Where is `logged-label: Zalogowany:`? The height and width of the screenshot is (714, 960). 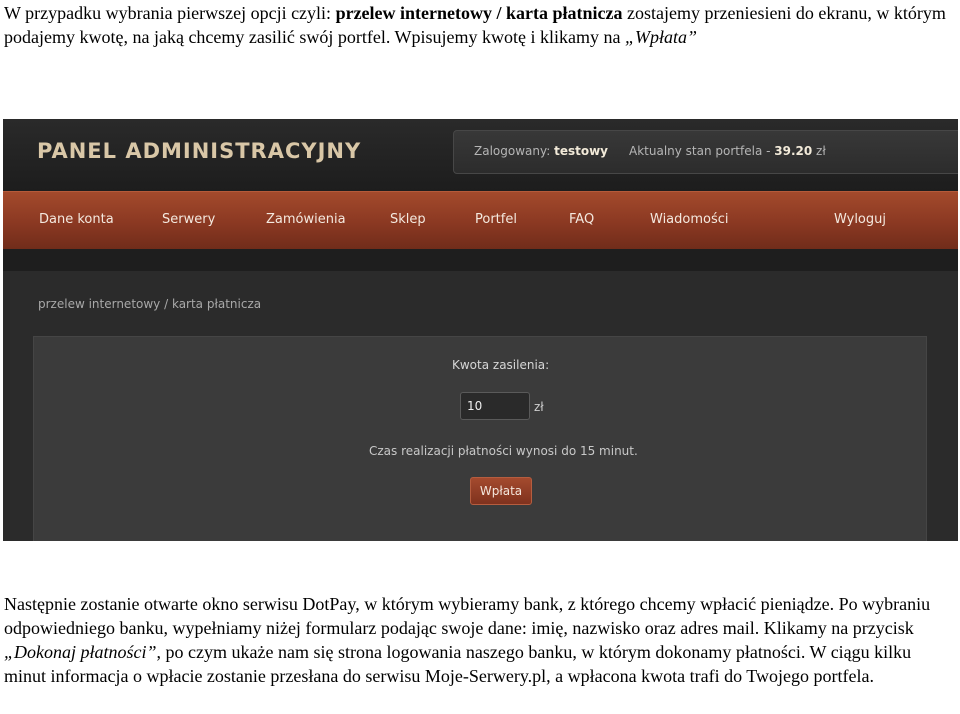 logged-label: Zalogowany: is located at coordinates (514, 151).